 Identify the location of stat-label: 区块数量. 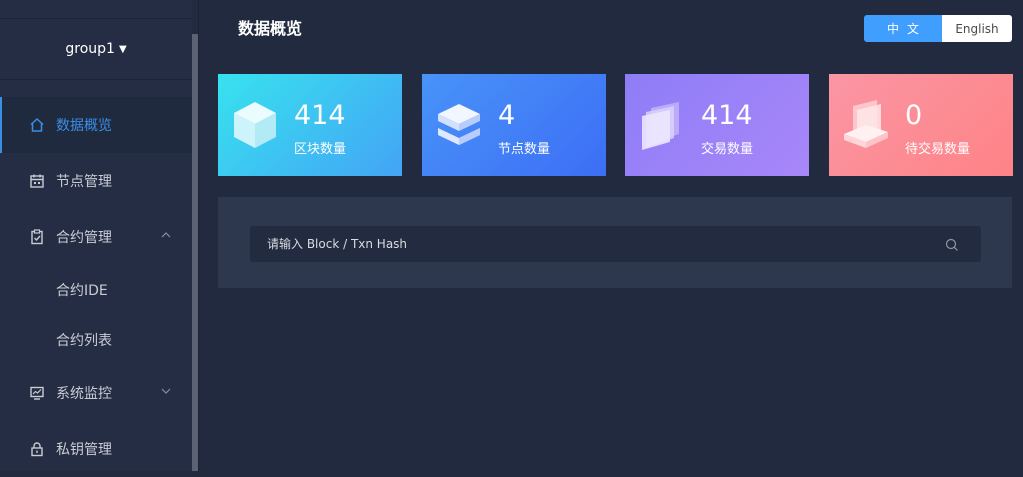
(320, 149).